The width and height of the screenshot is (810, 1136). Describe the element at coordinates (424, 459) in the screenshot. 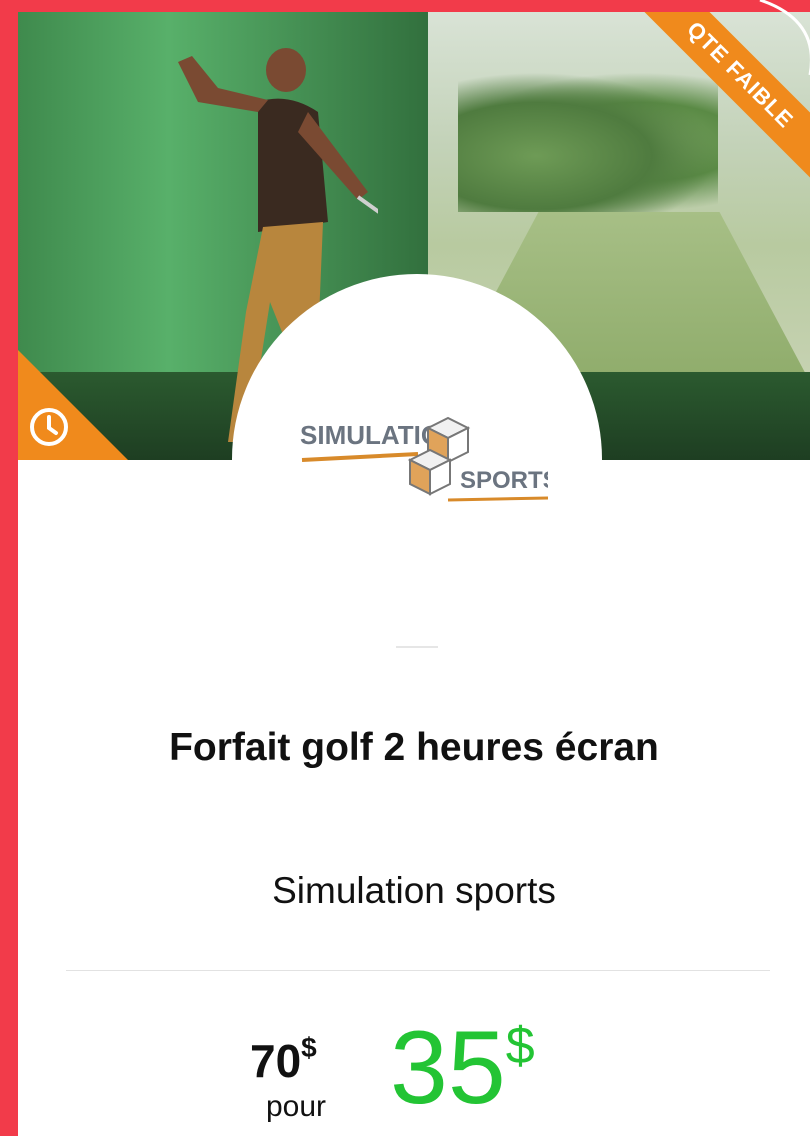

I see `merchant-logo: SIMULATION SPORTS` at that location.